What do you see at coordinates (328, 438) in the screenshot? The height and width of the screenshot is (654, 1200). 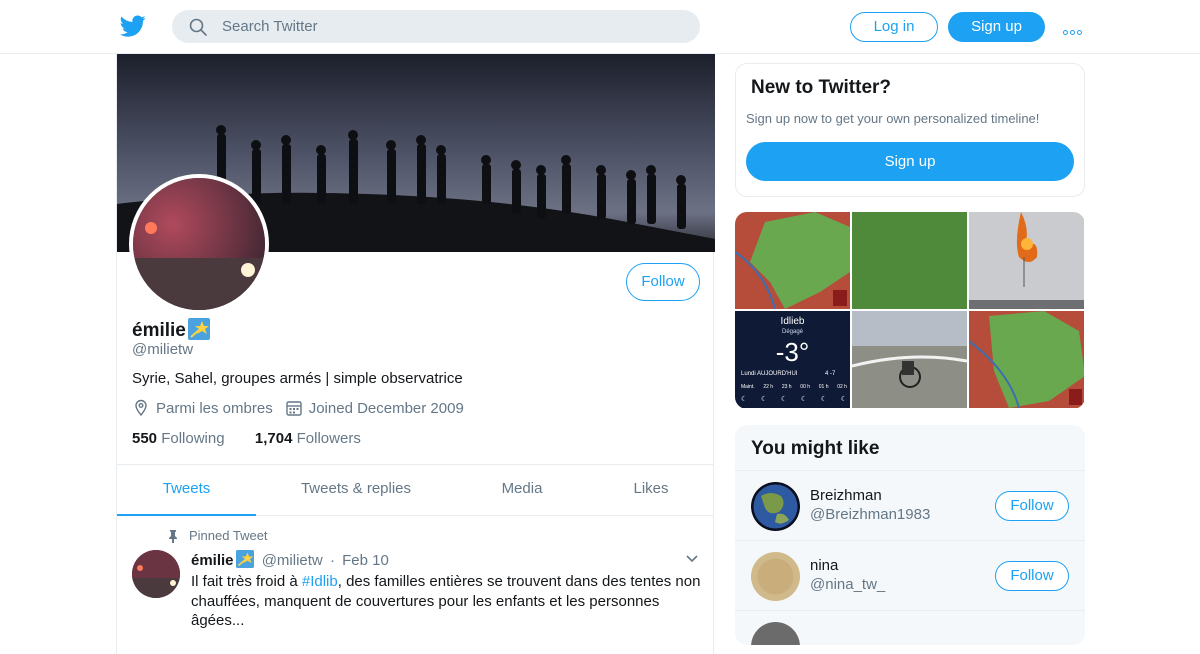 I see `followers-label: Followers` at bounding box center [328, 438].